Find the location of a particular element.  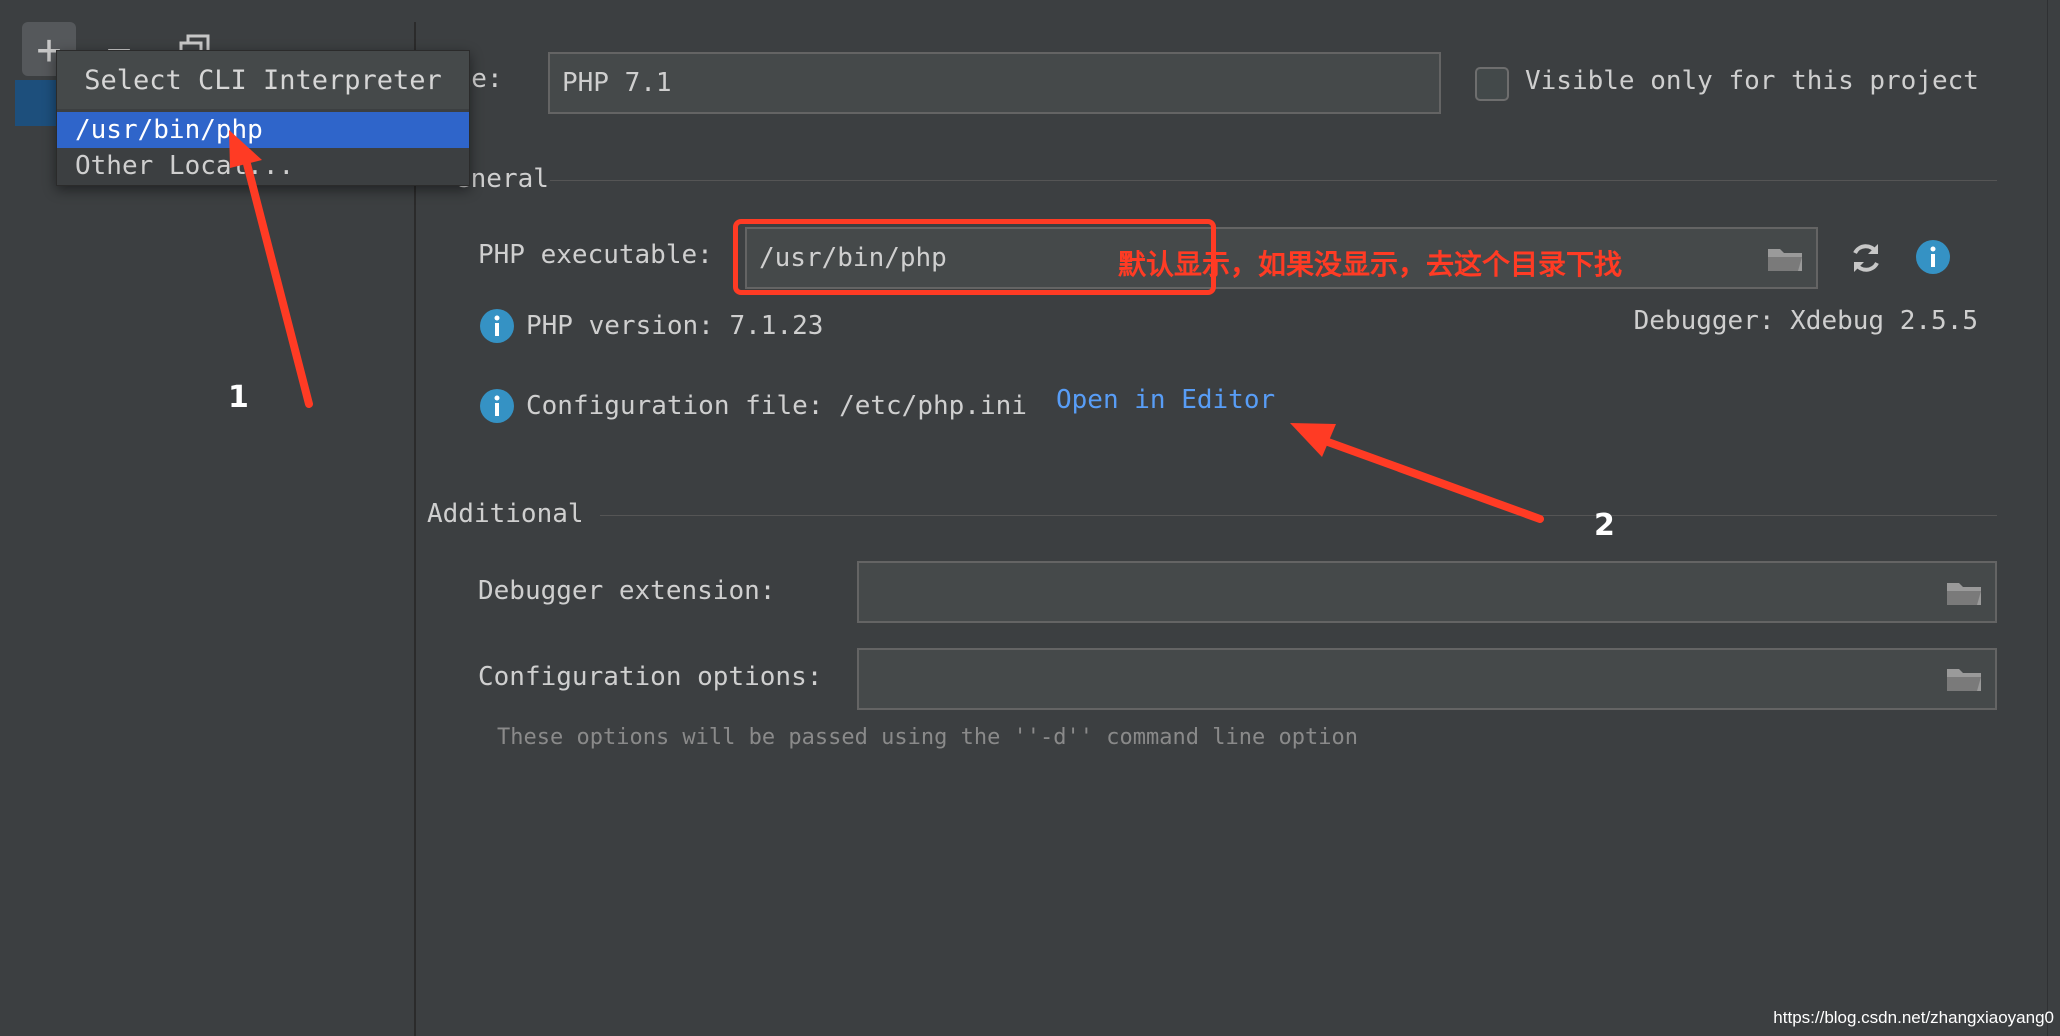

annotation-number-2: 2 is located at coordinates (1604, 525).